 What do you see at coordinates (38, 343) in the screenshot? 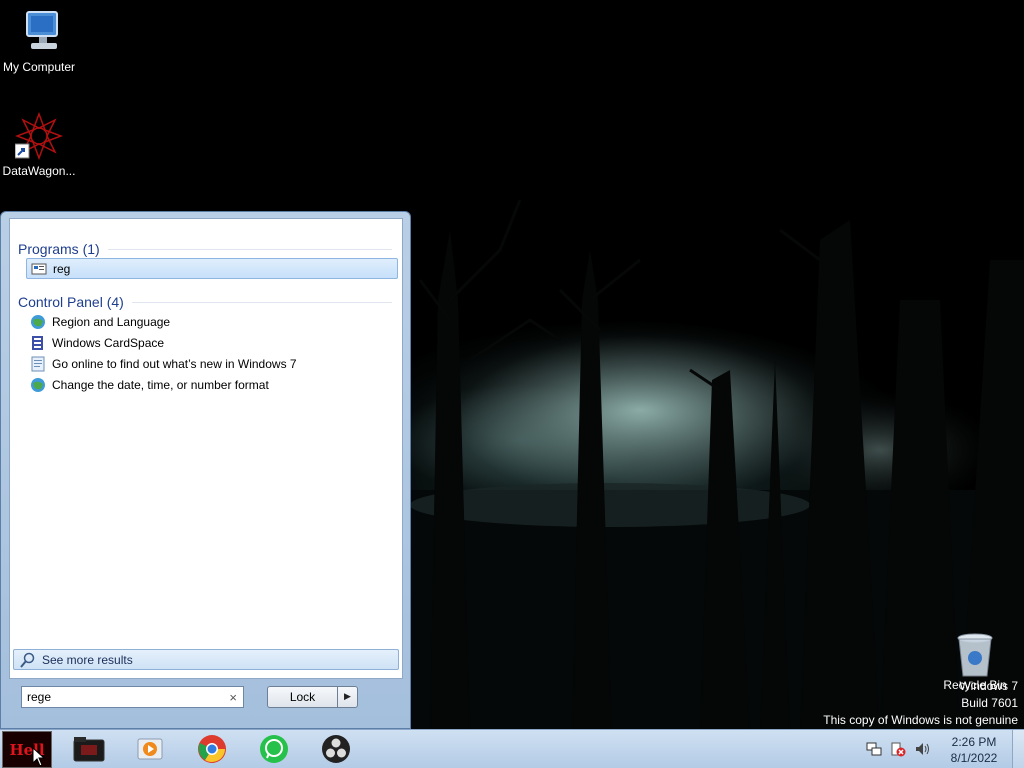
I see `cardspace-icon` at bounding box center [38, 343].